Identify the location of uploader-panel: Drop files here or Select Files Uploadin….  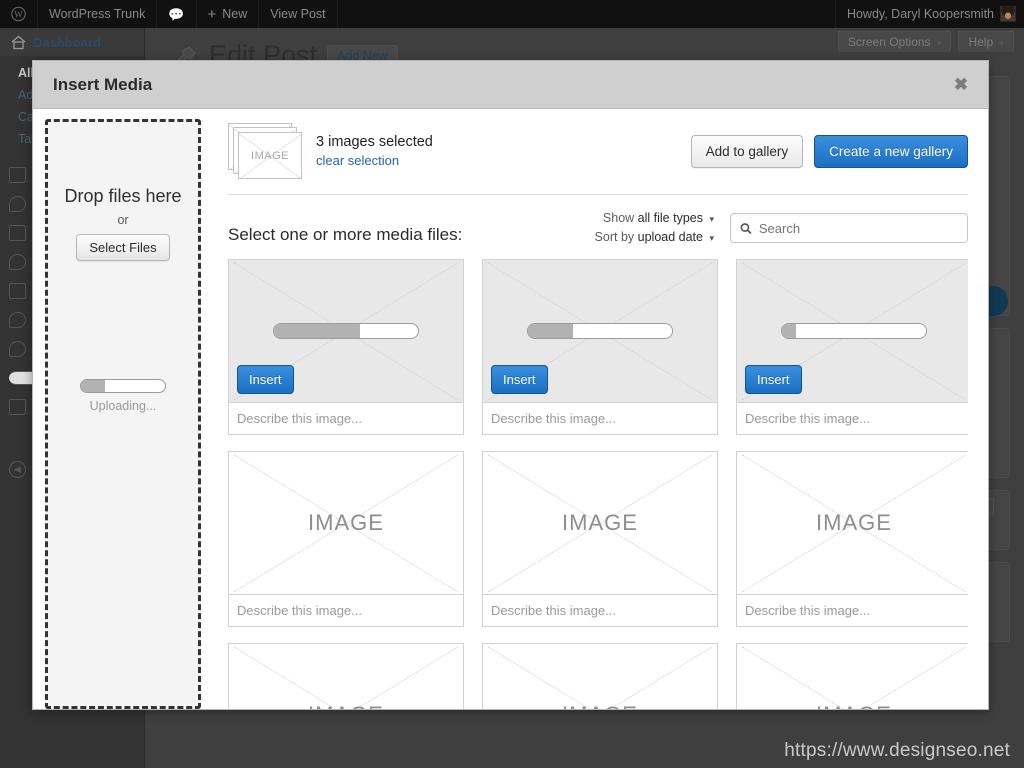
(123, 409).